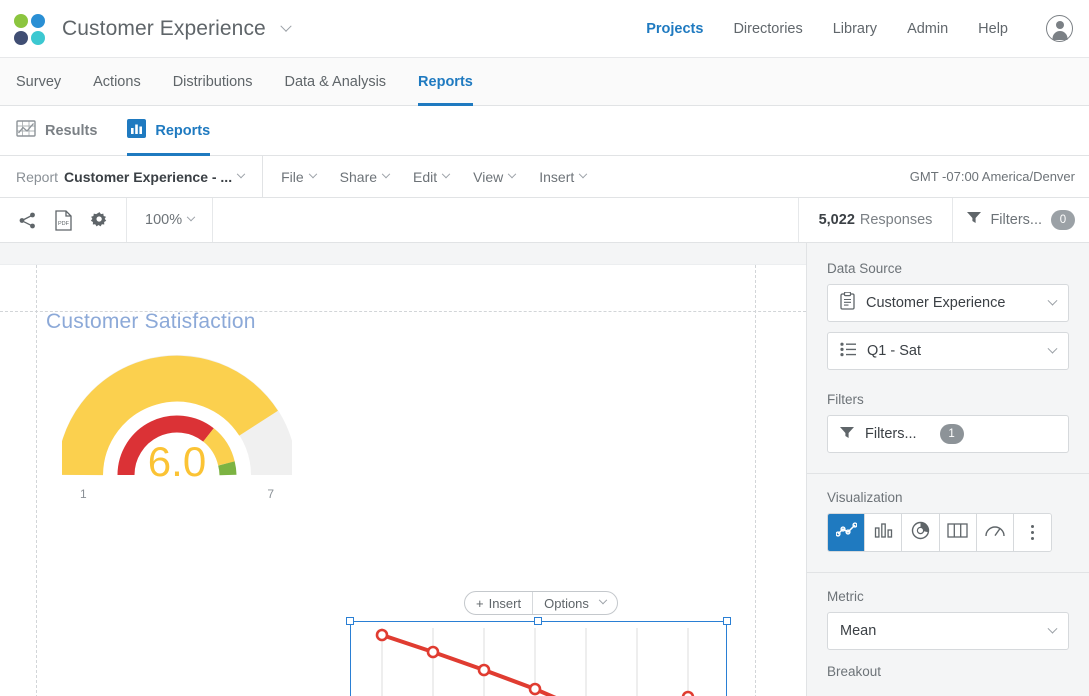 The height and width of the screenshot is (696, 1089). What do you see at coordinates (335, 82) in the screenshot?
I see `tab-data-analysis: Data & Analysis` at bounding box center [335, 82].